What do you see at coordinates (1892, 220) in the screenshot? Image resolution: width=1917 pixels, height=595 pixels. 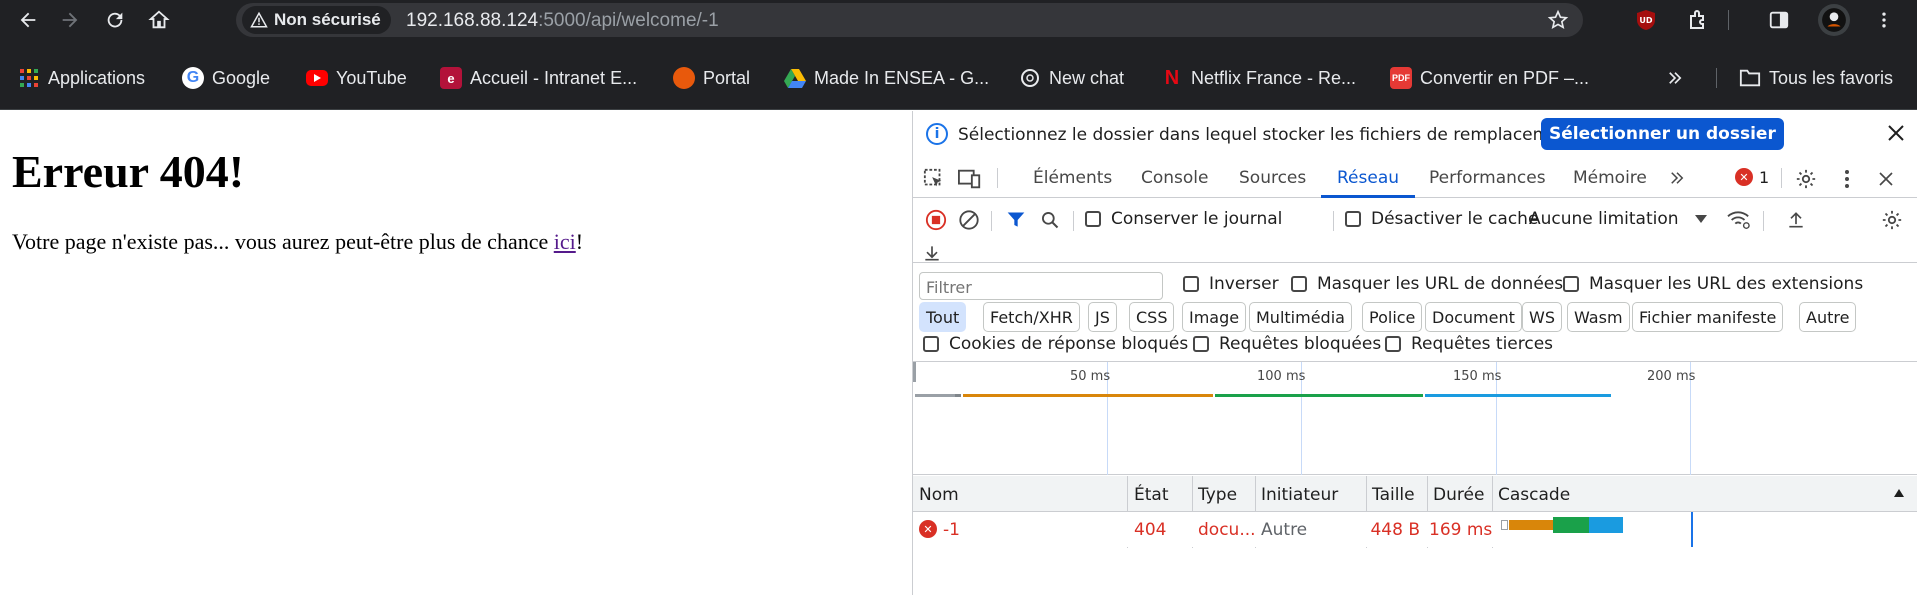 I see `network-settings-gear-icon` at bounding box center [1892, 220].